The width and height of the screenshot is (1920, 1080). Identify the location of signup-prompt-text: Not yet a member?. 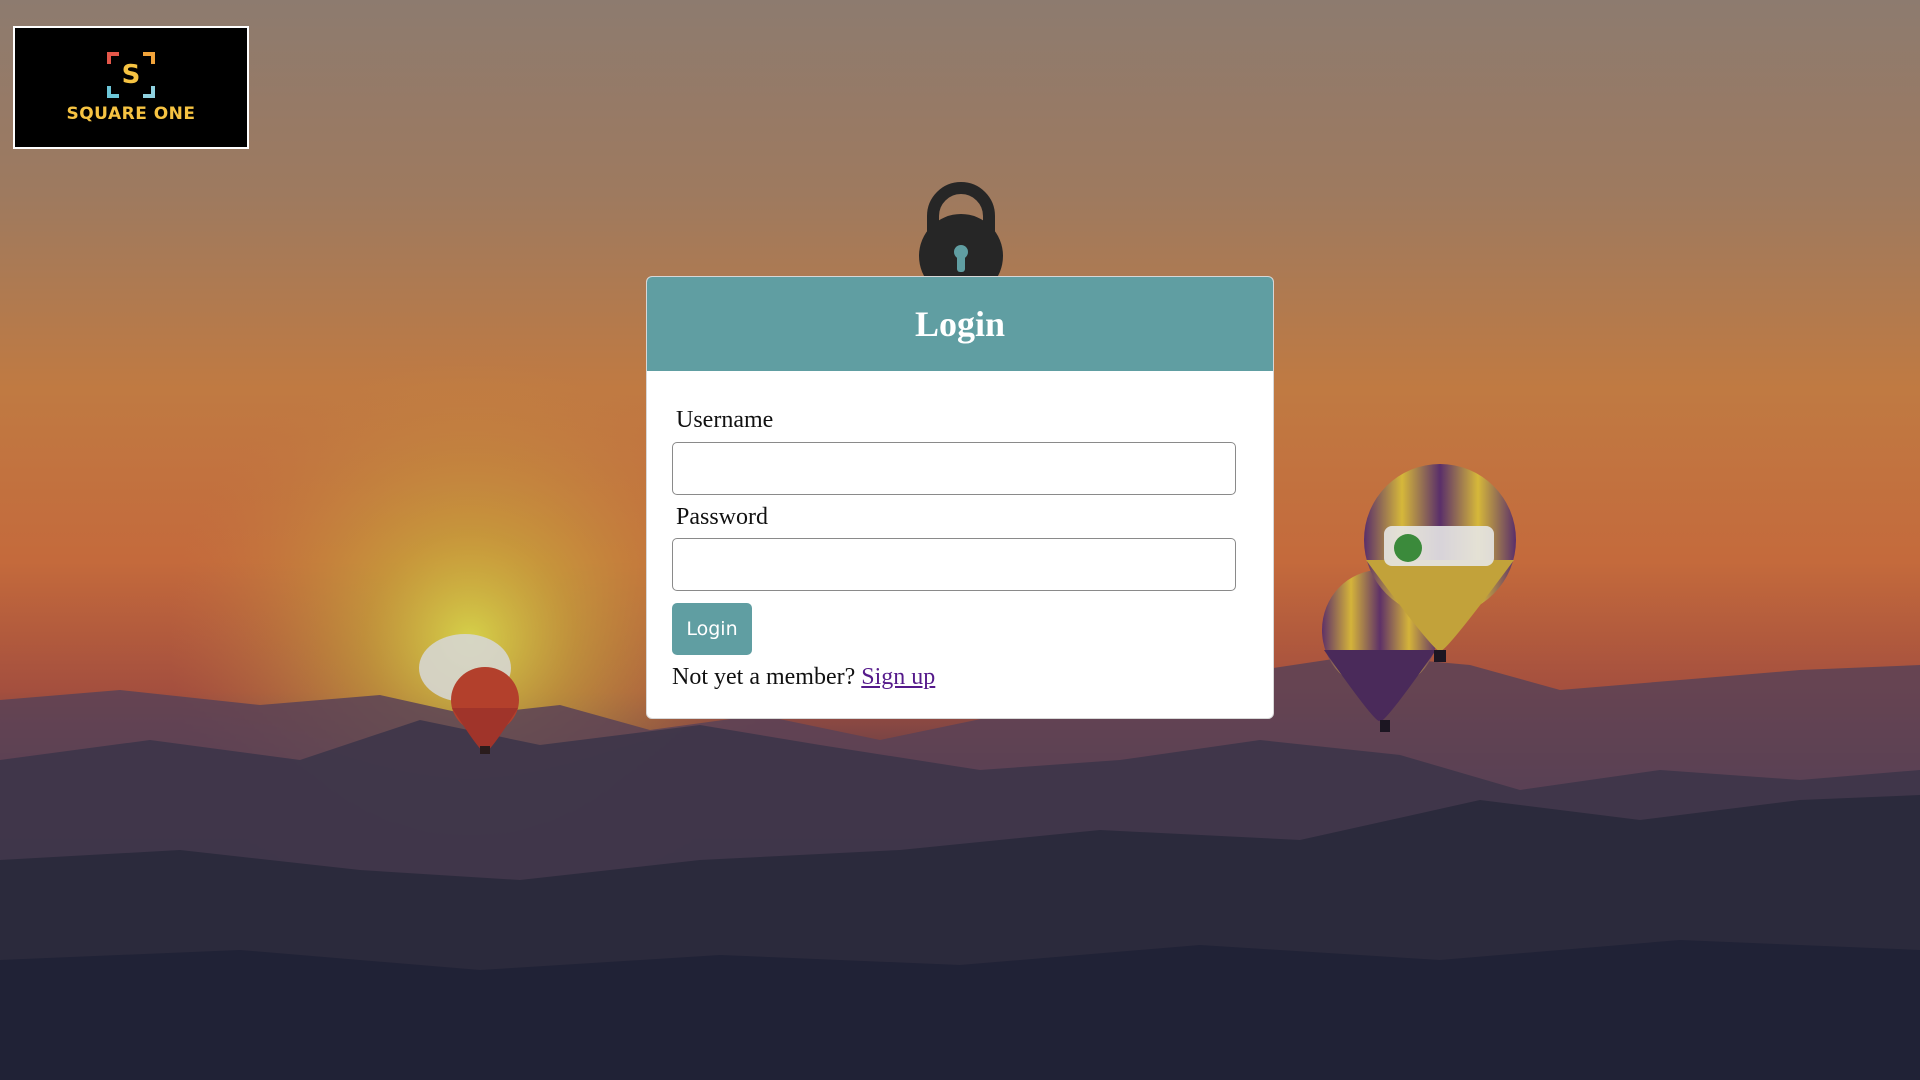
(764, 677).